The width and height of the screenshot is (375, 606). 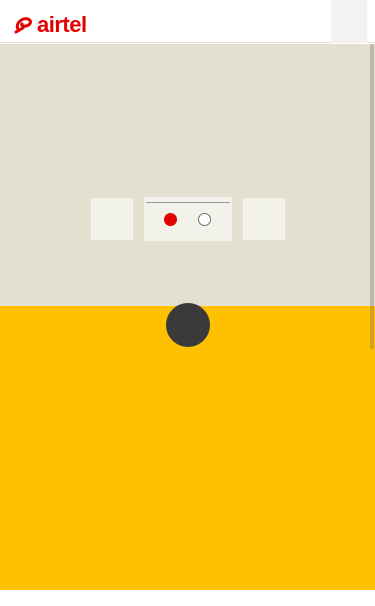 I want to click on carousel-card-left, so click(x=112, y=219).